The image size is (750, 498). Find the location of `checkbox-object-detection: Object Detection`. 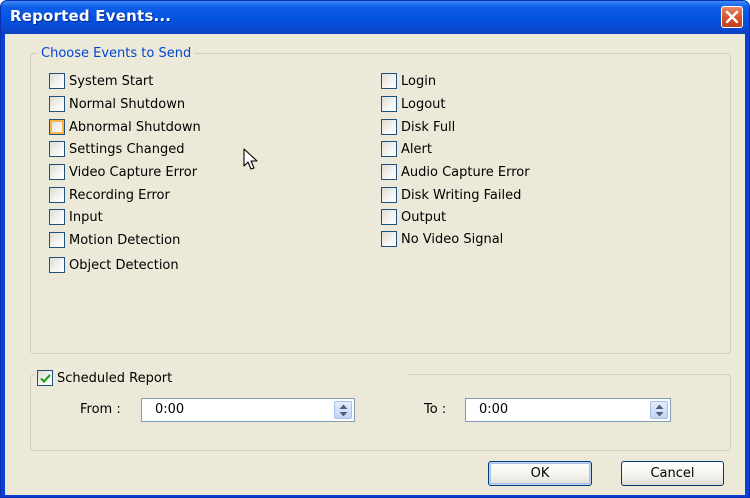

checkbox-object-detection: Object Detection is located at coordinates (114, 265).